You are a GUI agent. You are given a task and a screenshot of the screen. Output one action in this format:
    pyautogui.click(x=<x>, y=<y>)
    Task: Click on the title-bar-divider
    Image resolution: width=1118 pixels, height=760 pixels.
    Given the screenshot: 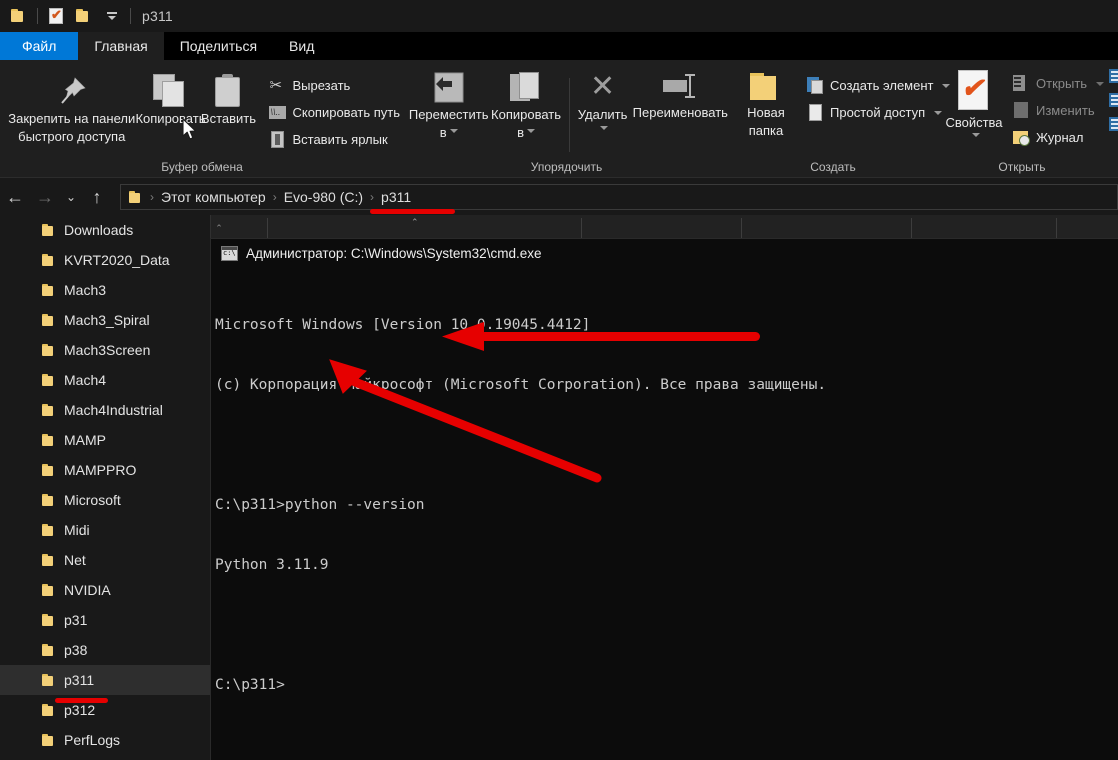 What is the action you would take?
    pyautogui.click(x=37, y=16)
    